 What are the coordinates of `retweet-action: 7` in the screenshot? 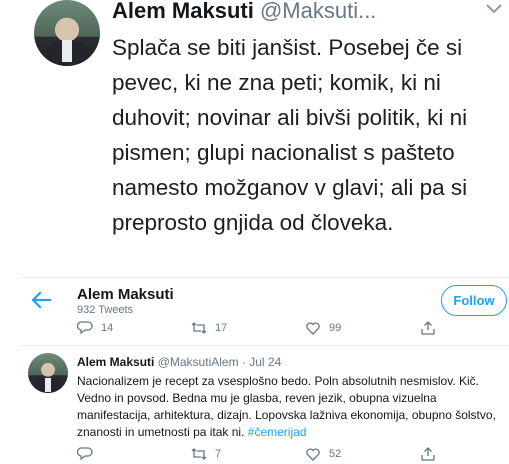 It's located at (206, 454).